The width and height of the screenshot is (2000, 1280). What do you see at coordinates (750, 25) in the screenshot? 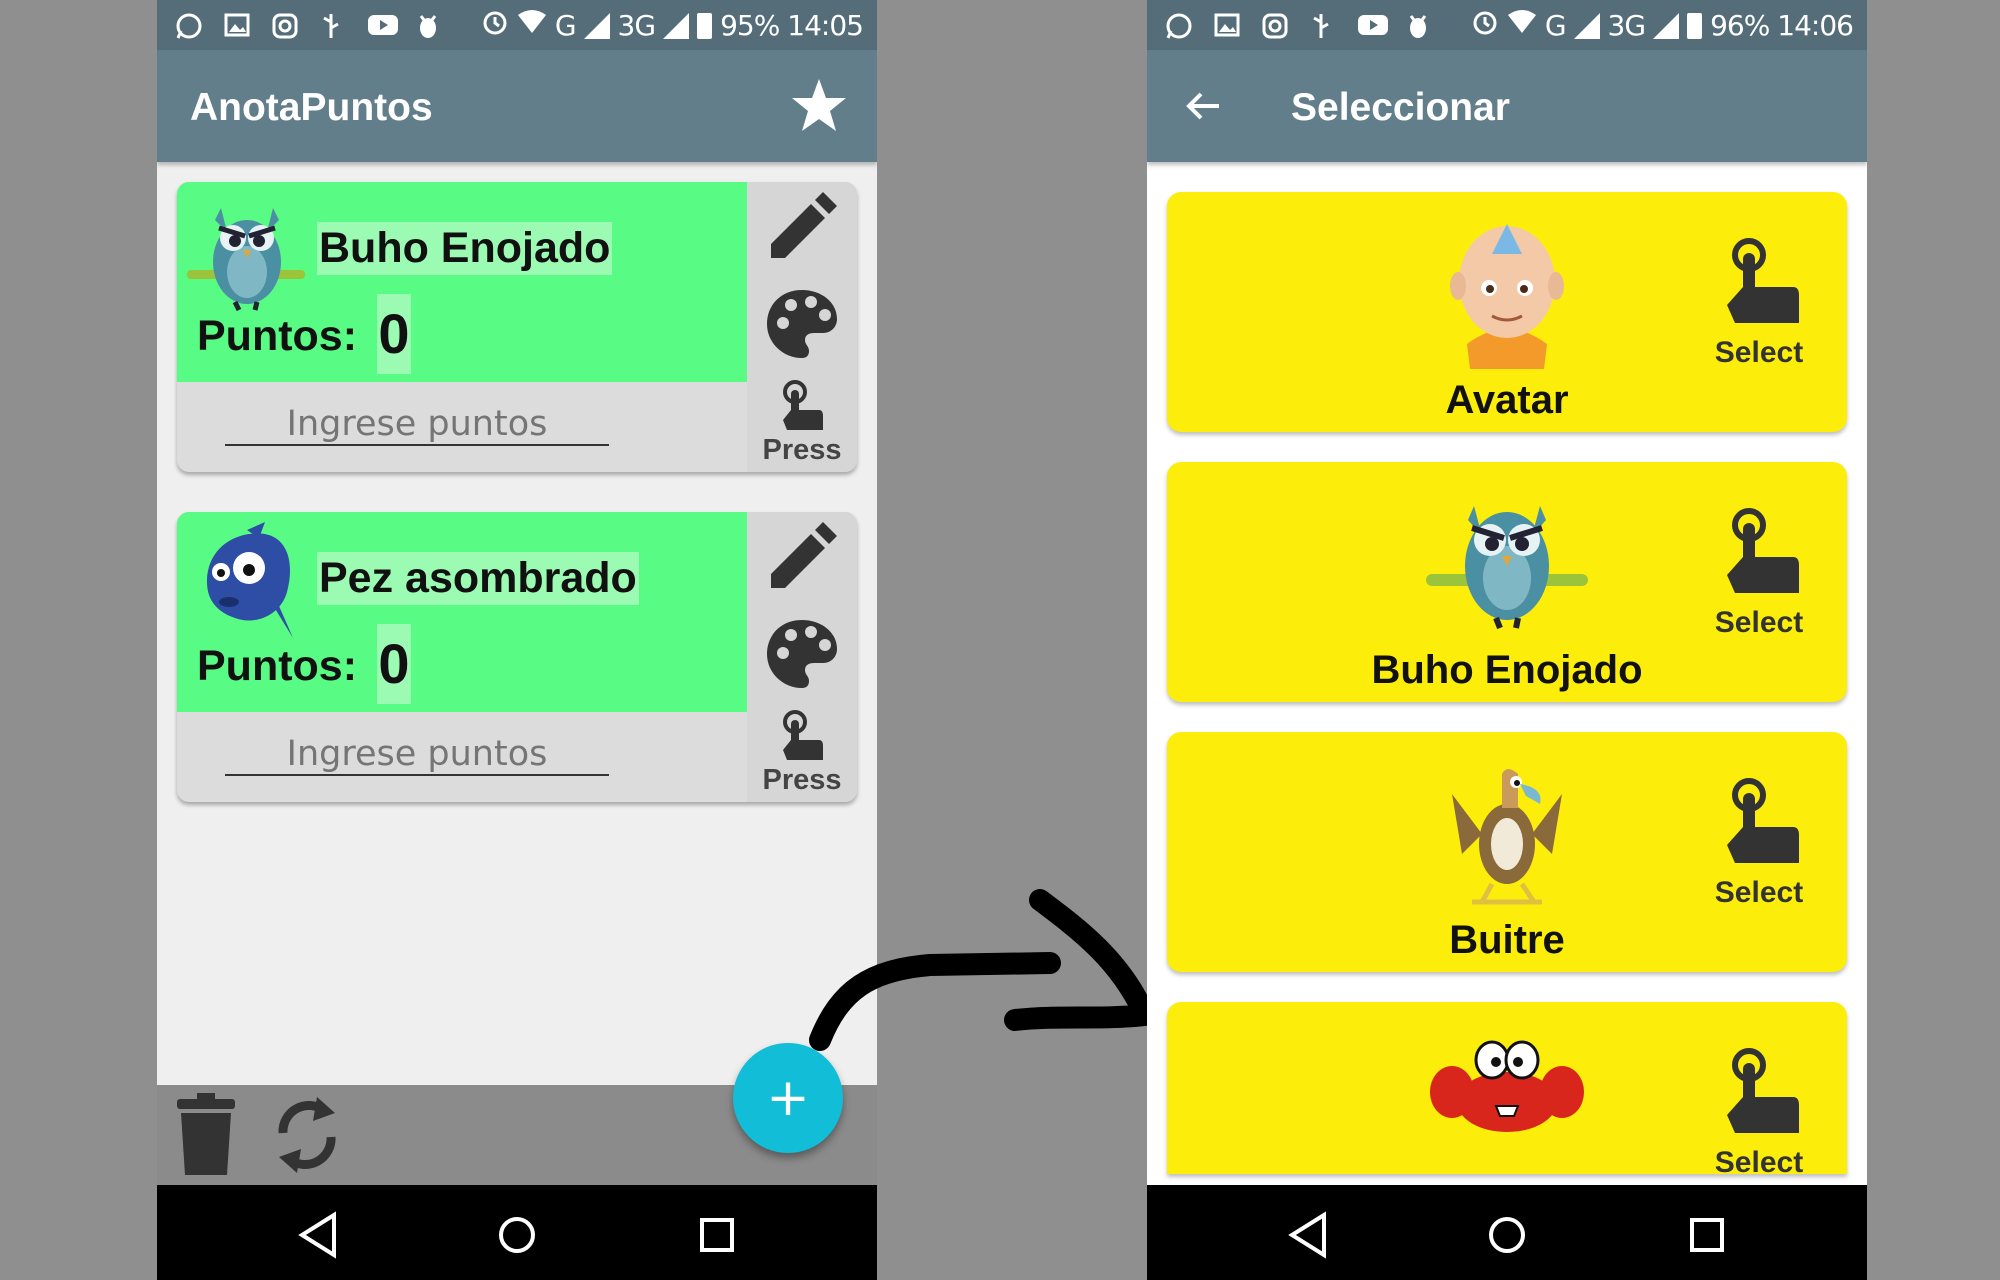
I see `battery-level: 95%` at bounding box center [750, 25].